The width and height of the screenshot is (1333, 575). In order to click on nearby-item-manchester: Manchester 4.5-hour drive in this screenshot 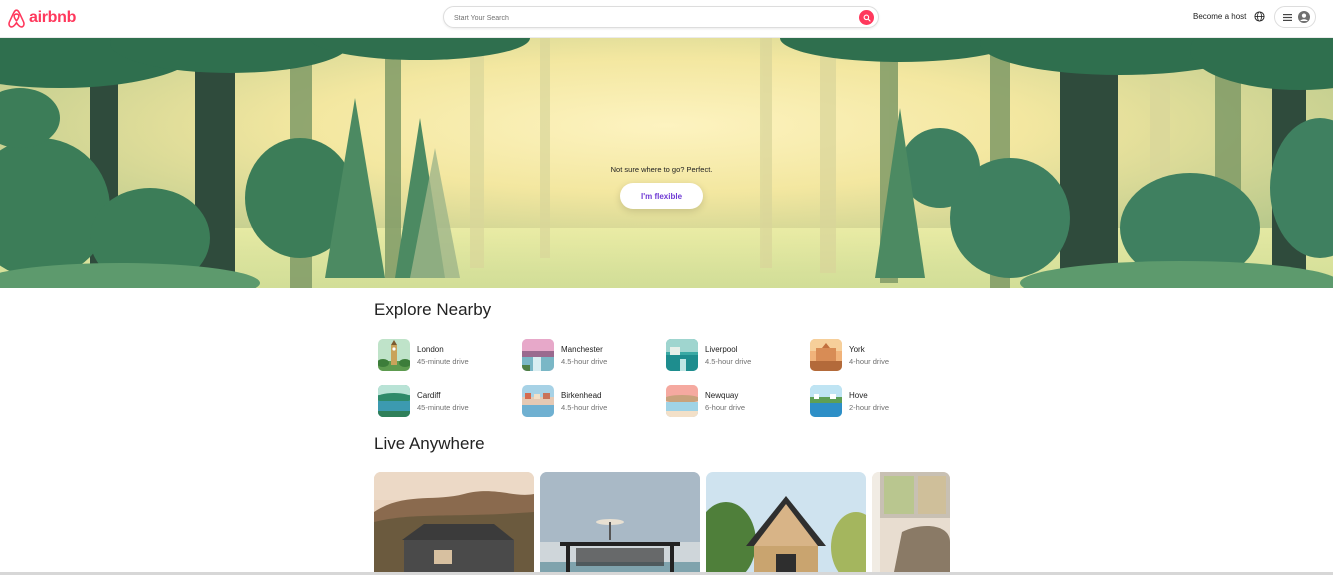, I will do `click(592, 355)`.